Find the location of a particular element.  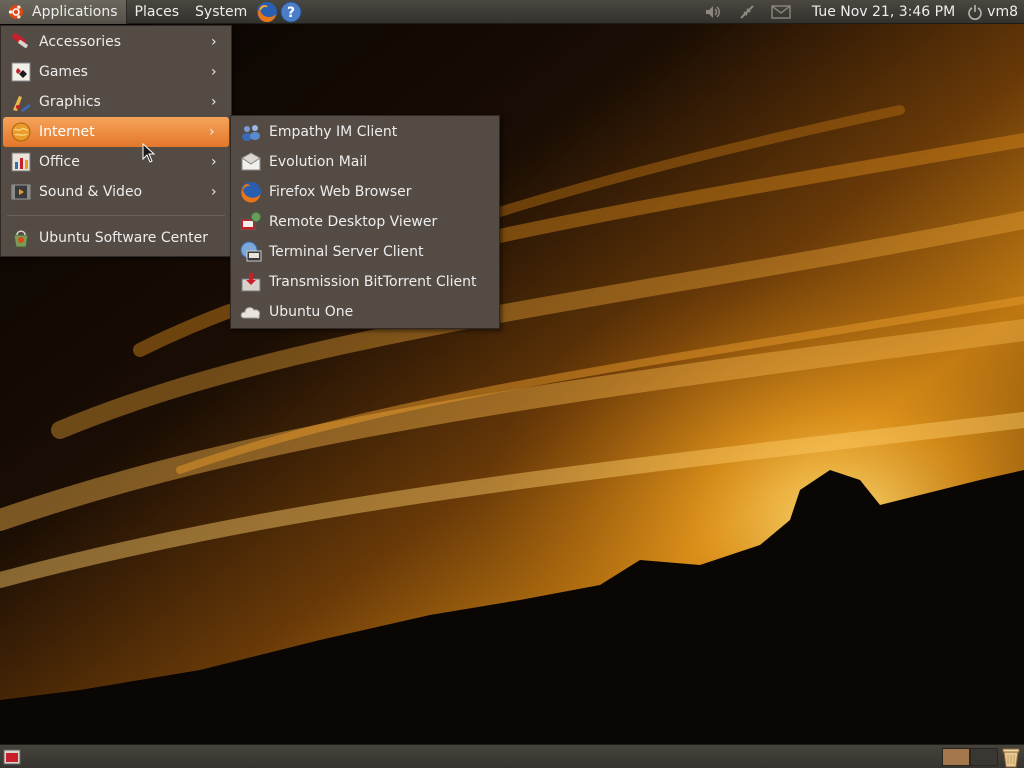

places-menu: Places is located at coordinates (157, 12).